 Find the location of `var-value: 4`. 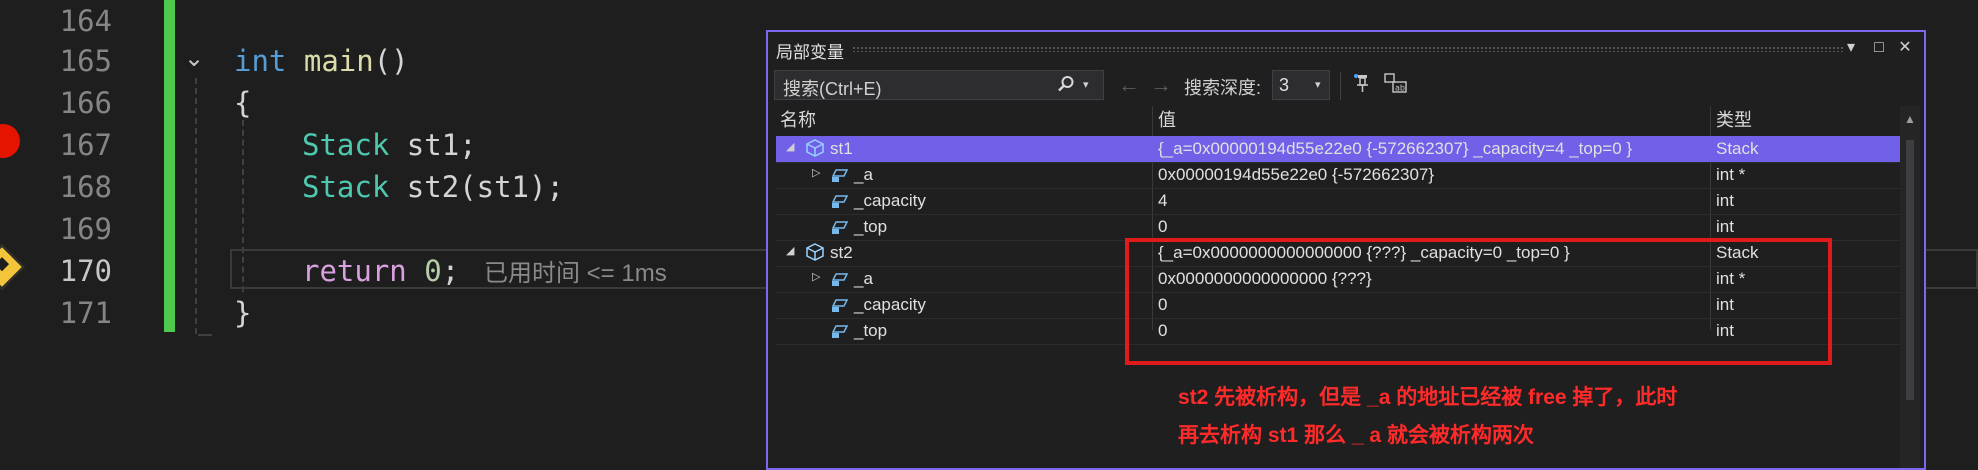

var-value: 4 is located at coordinates (1162, 201).